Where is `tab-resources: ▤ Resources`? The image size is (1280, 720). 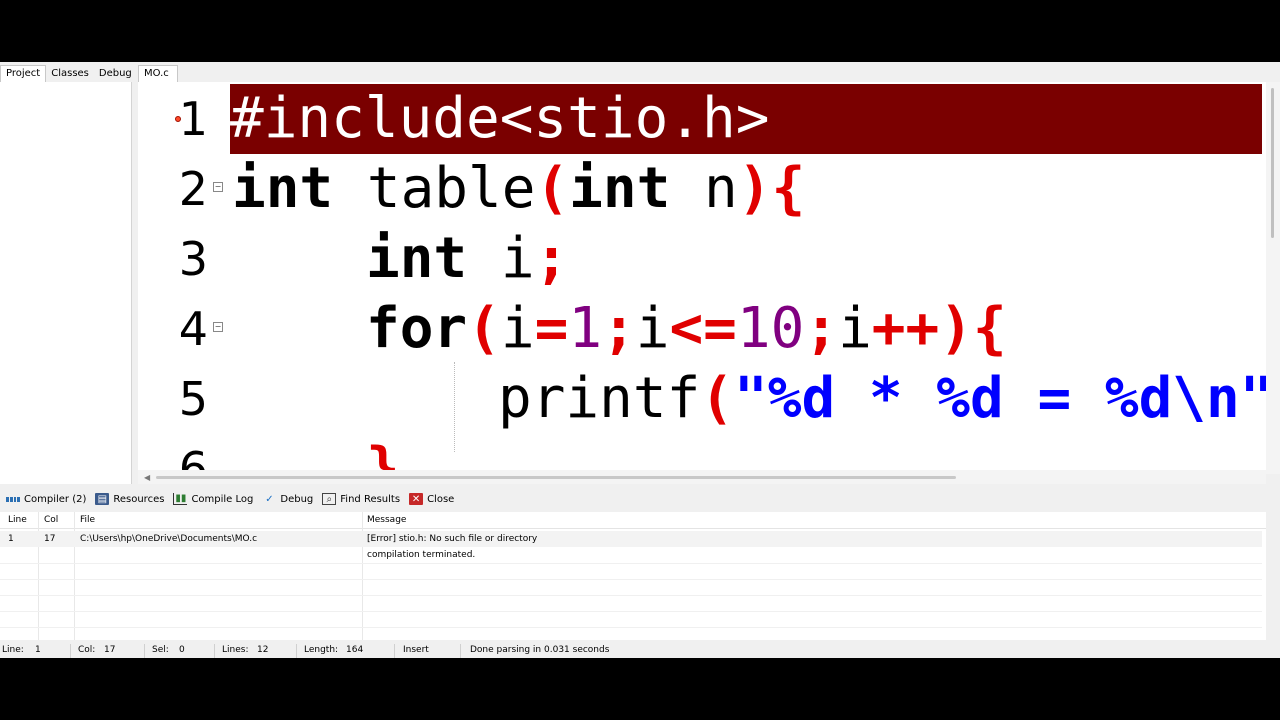 tab-resources: ▤ Resources is located at coordinates (129, 499).